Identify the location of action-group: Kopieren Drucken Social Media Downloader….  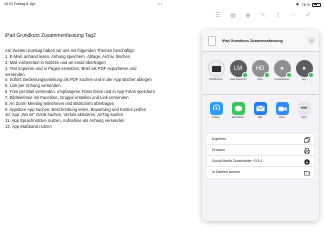
(260, 156).